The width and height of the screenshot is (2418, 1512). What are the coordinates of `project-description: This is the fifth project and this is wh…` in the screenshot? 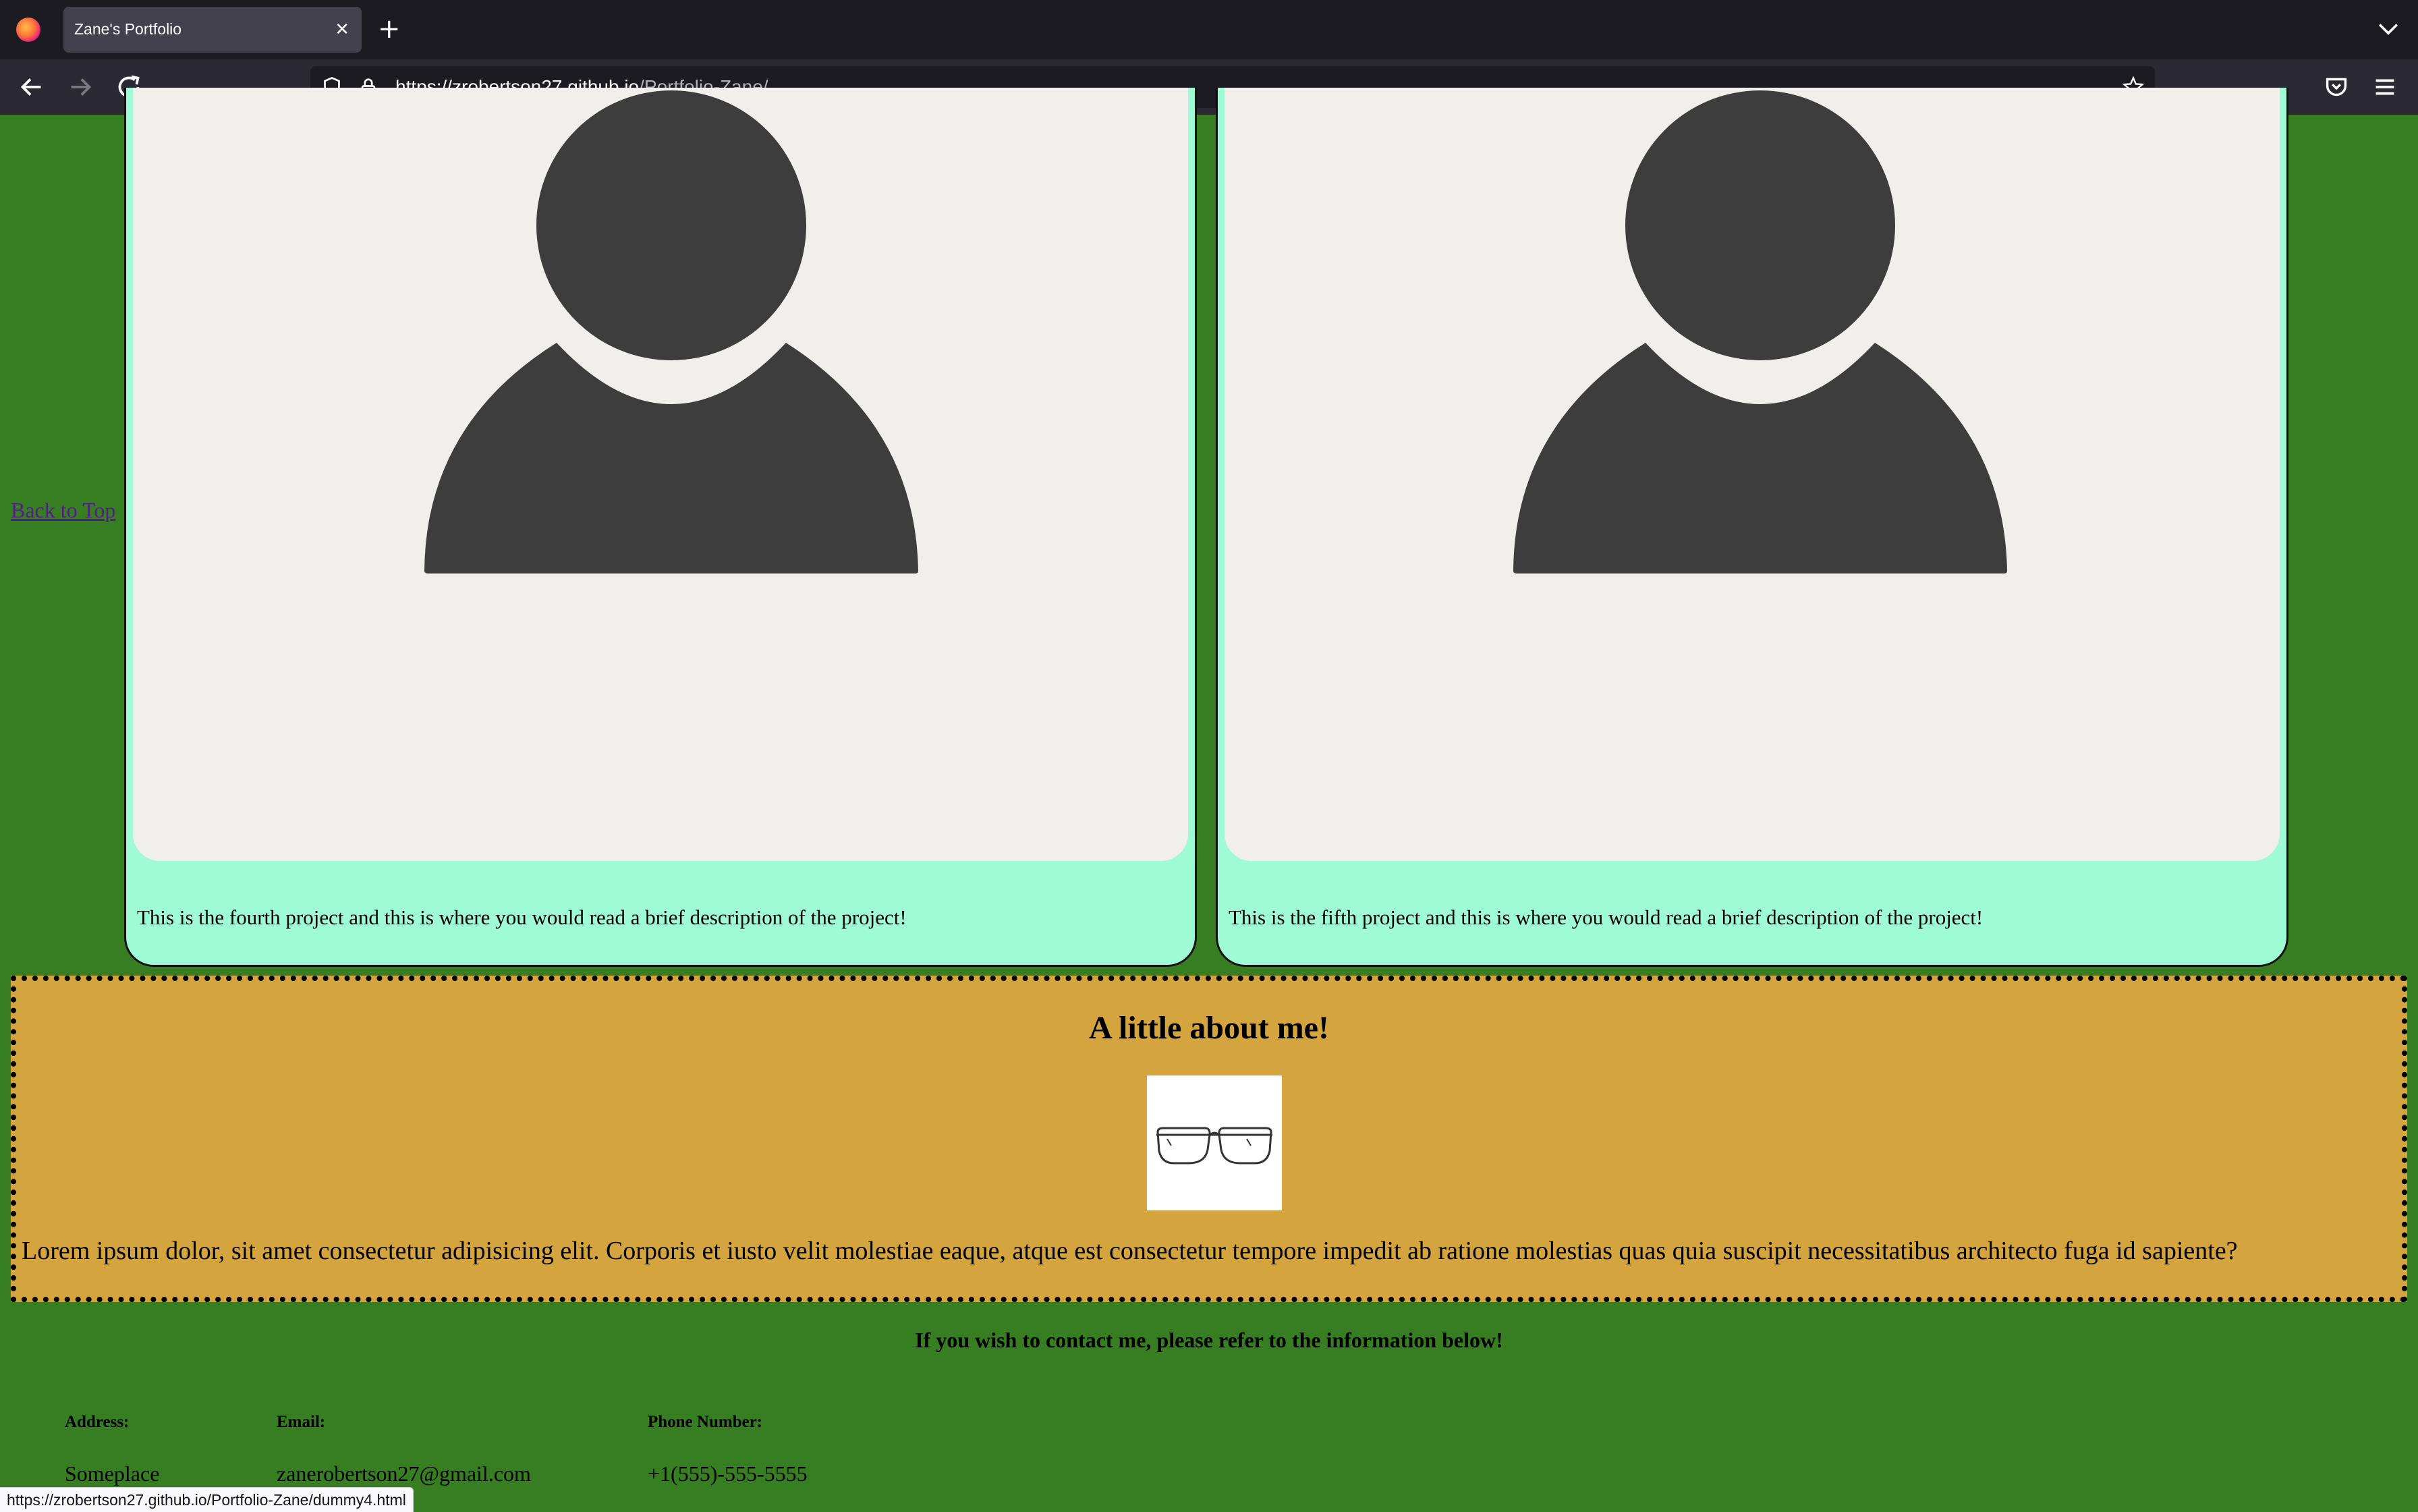 It's located at (1606, 917).